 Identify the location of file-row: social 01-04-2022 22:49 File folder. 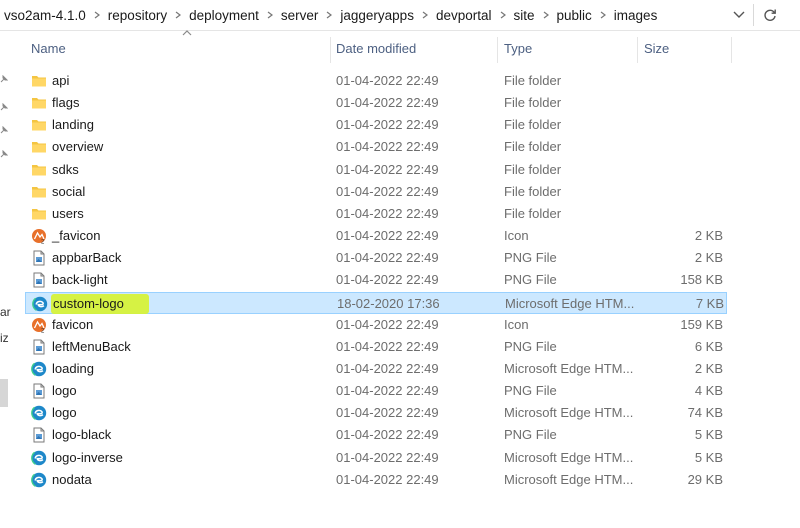
(376, 192).